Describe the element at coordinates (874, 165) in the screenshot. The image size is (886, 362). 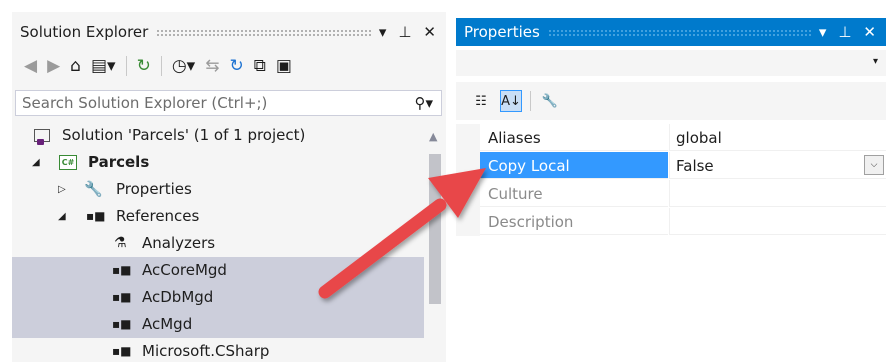
I see `chevron-down-icon: ⌵` at that location.